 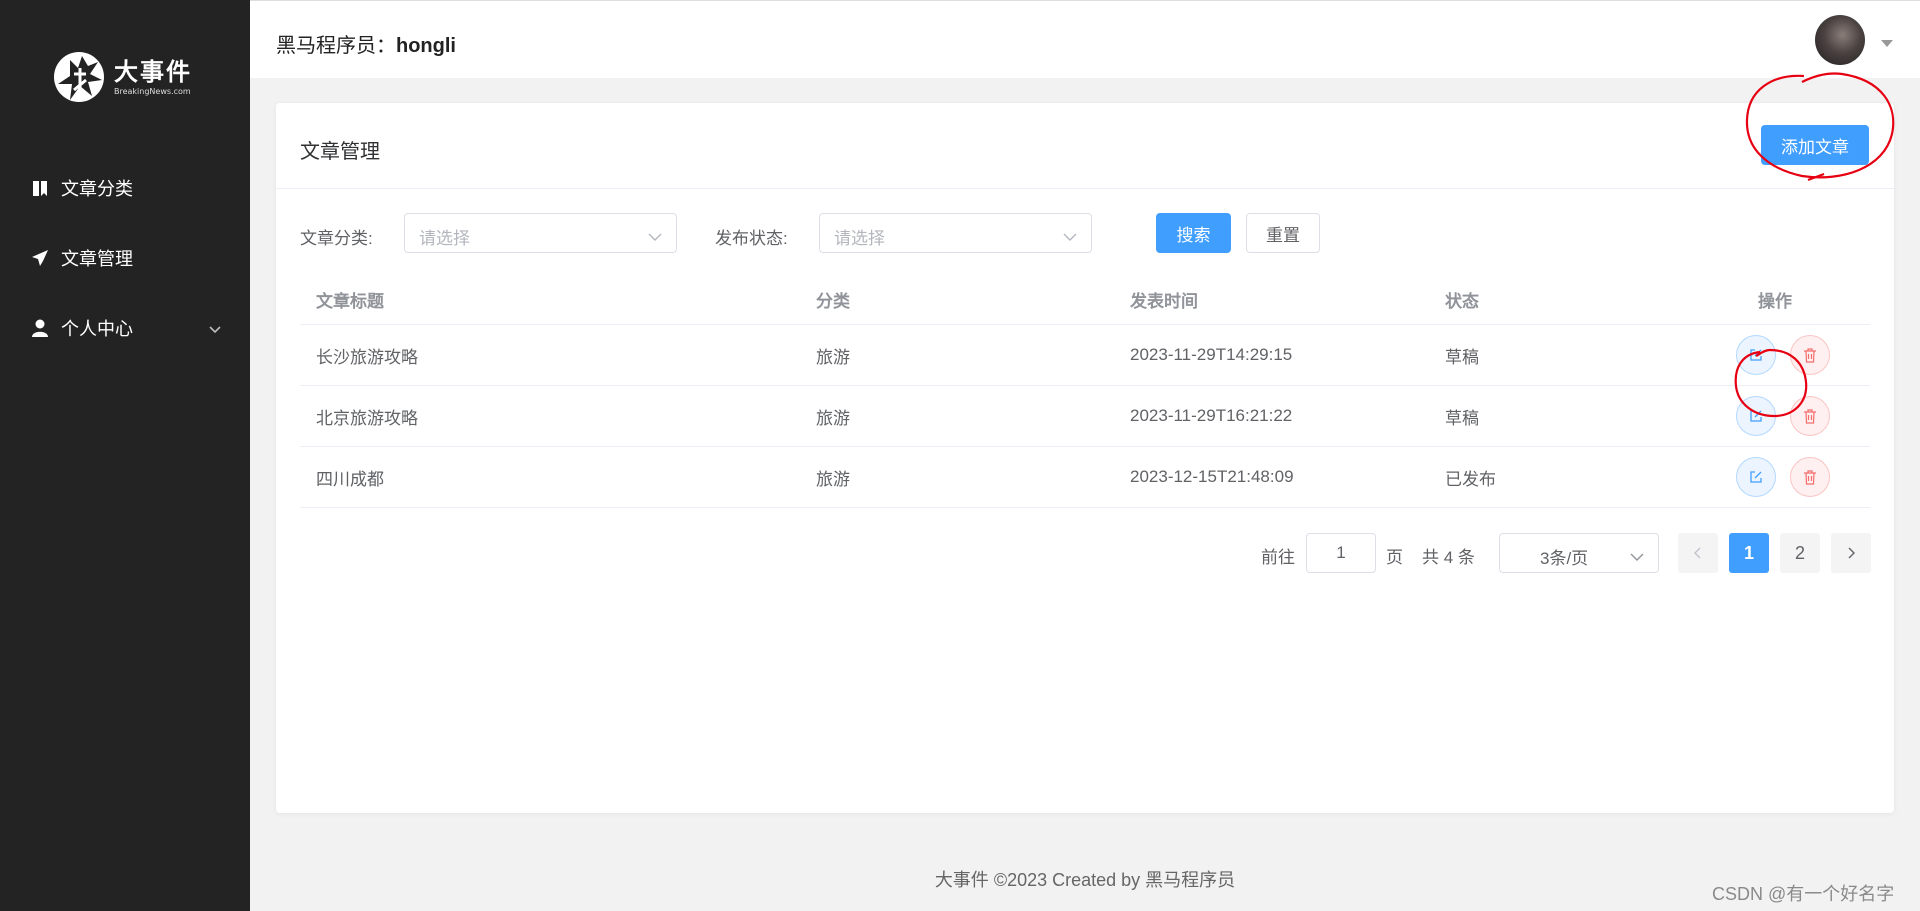 What do you see at coordinates (1749, 553) in the screenshot?
I see `page-button: 1` at bounding box center [1749, 553].